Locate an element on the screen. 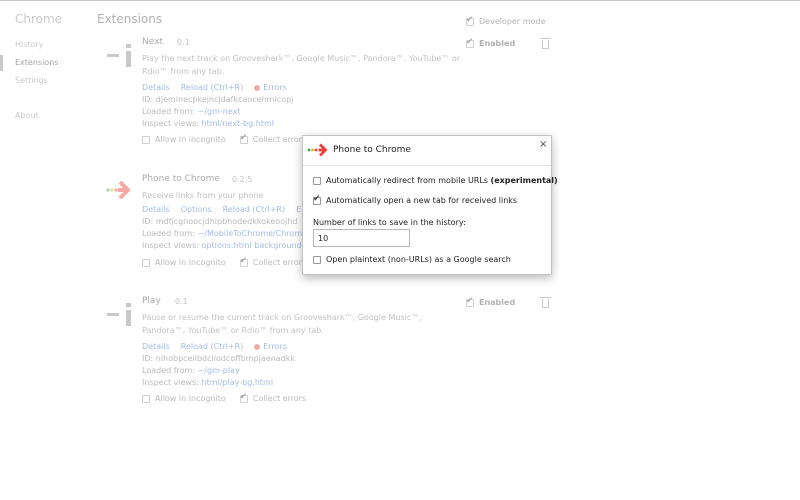 The image size is (800, 500). extension-id: ID: mdfjcgnoocjdhipbhodedkkokeoojhd is located at coordinates (220, 221).